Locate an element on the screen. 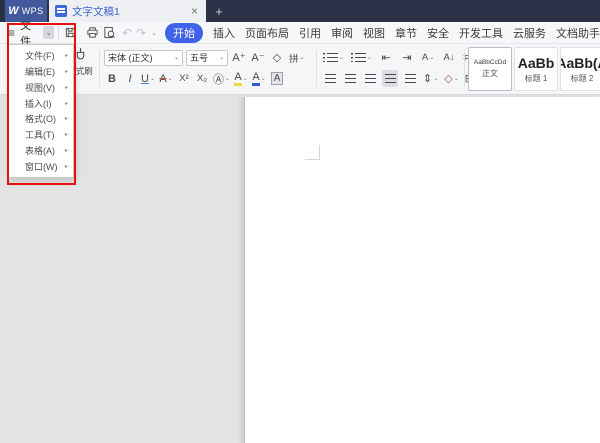 The image size is (600, 443). font-color-button: A ⌄ is located at coordinates (259, 78).